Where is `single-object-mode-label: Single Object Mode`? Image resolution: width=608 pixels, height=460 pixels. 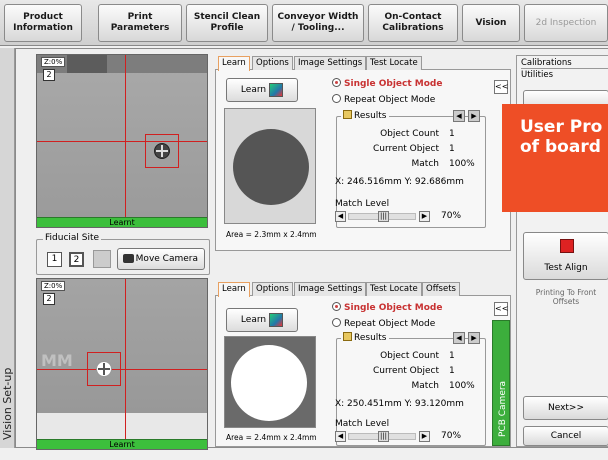 single-object-mode-label: Single Object Mode is located at coordinates (393, 84).